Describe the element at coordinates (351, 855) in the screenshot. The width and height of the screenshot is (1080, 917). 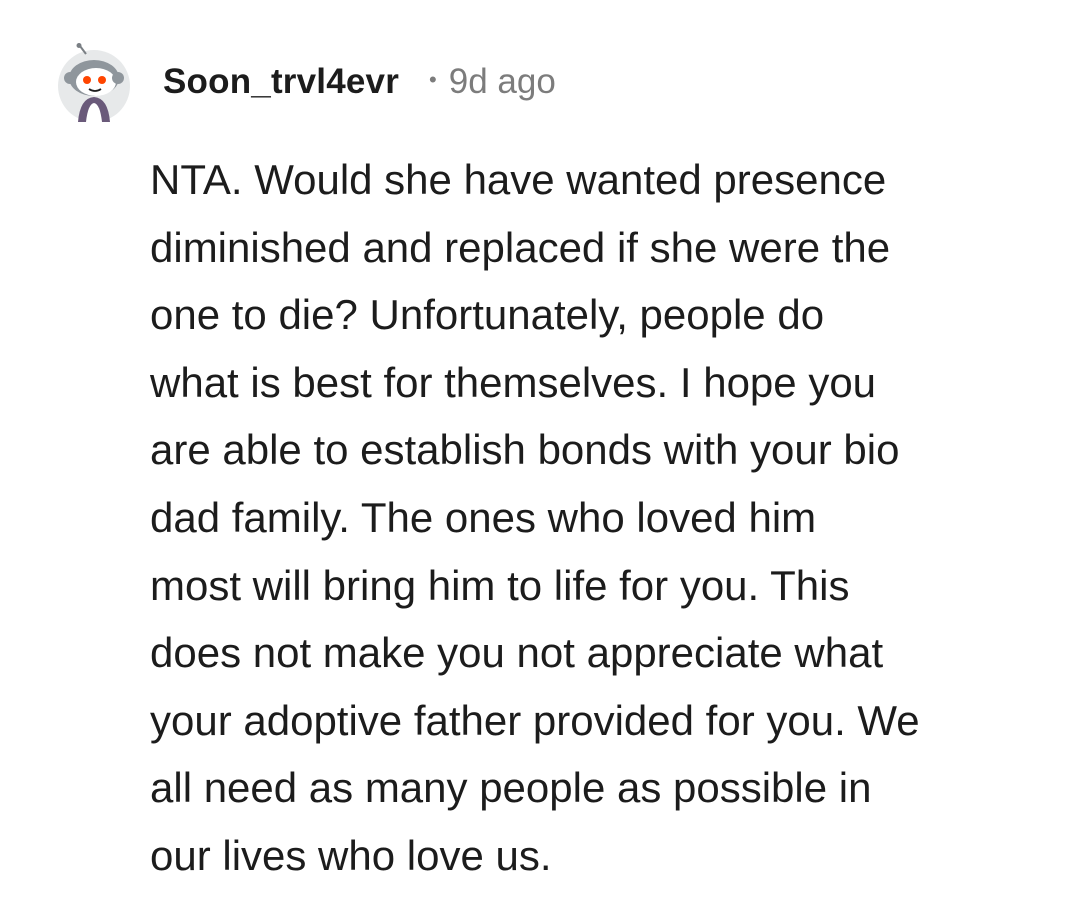
I see `comment-body-line: our lives who love us.` at that location.